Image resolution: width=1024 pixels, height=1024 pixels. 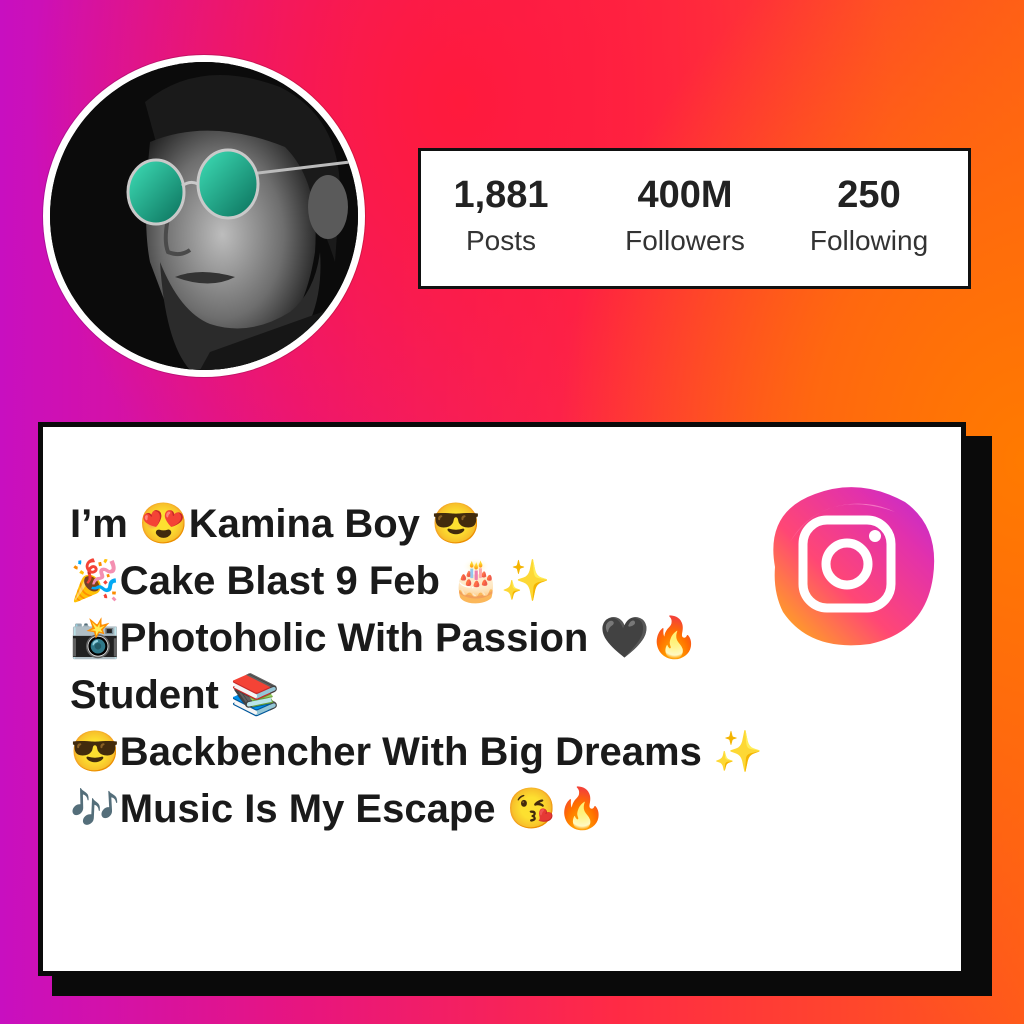 What do you see at coordinates (338, 809) in the screenshot?
I see `bio-line: 🎶Music Is My Escape 😘🔥` at bounding box center [338, 809].